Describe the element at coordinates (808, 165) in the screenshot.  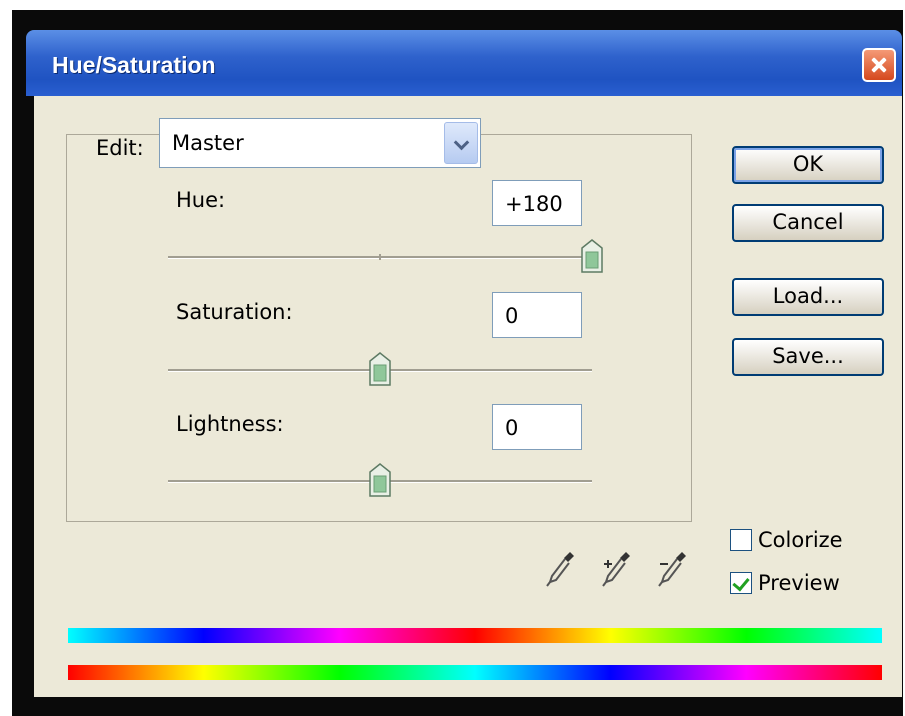
I see `ok-button: OK` at that location.